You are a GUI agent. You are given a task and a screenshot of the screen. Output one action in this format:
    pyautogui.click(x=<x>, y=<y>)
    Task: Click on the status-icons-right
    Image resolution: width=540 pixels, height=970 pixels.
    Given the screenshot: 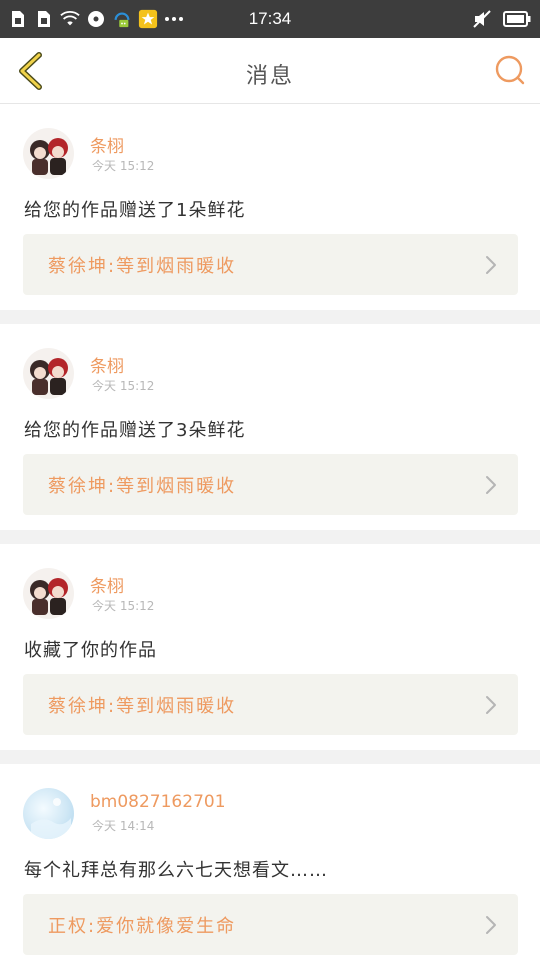 What is the action you would take?
    pyautogui.click(x=502, y=19)
    